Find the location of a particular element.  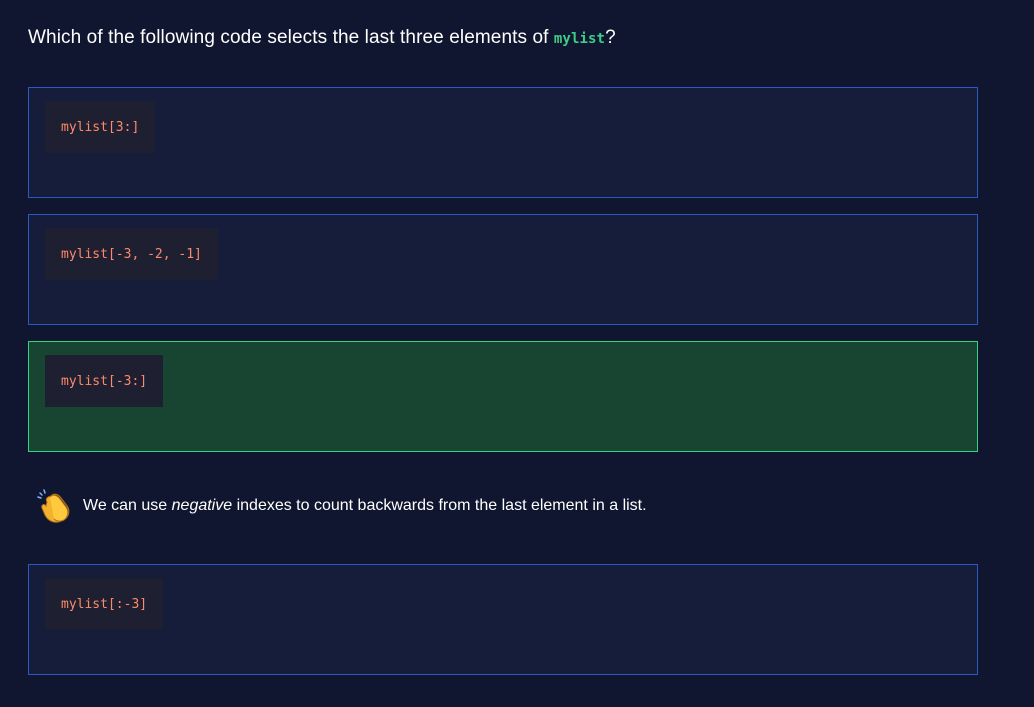

answer-option-1: mylist[3:] is located at coordinates (503, 142).